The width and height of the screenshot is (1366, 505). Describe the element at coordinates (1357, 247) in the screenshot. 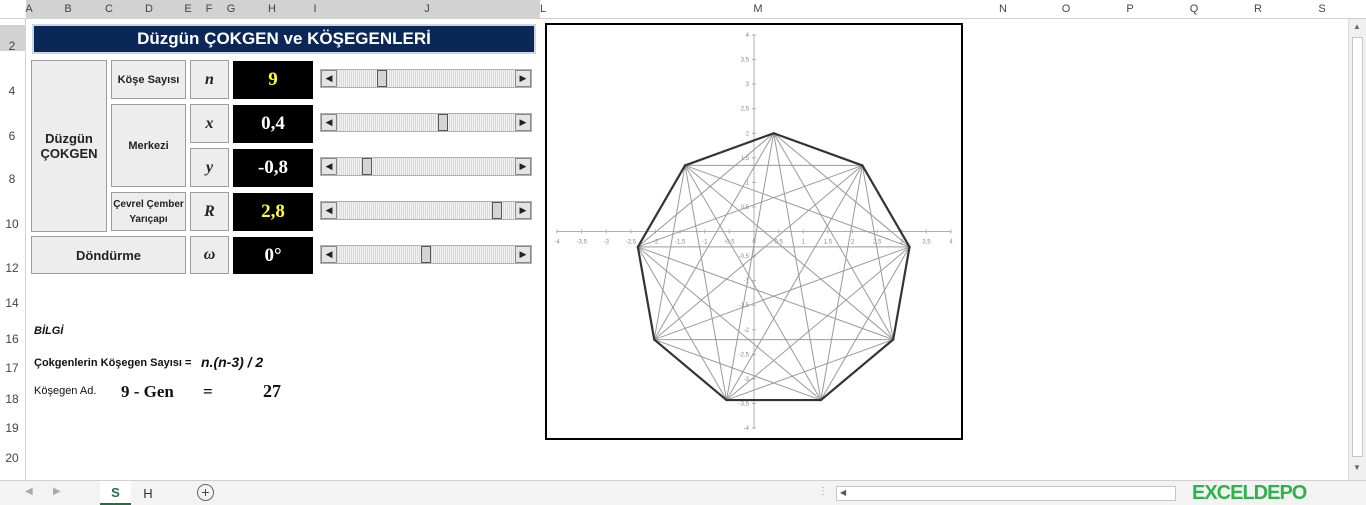

I see `vertical-scroll-thumb` at that location.